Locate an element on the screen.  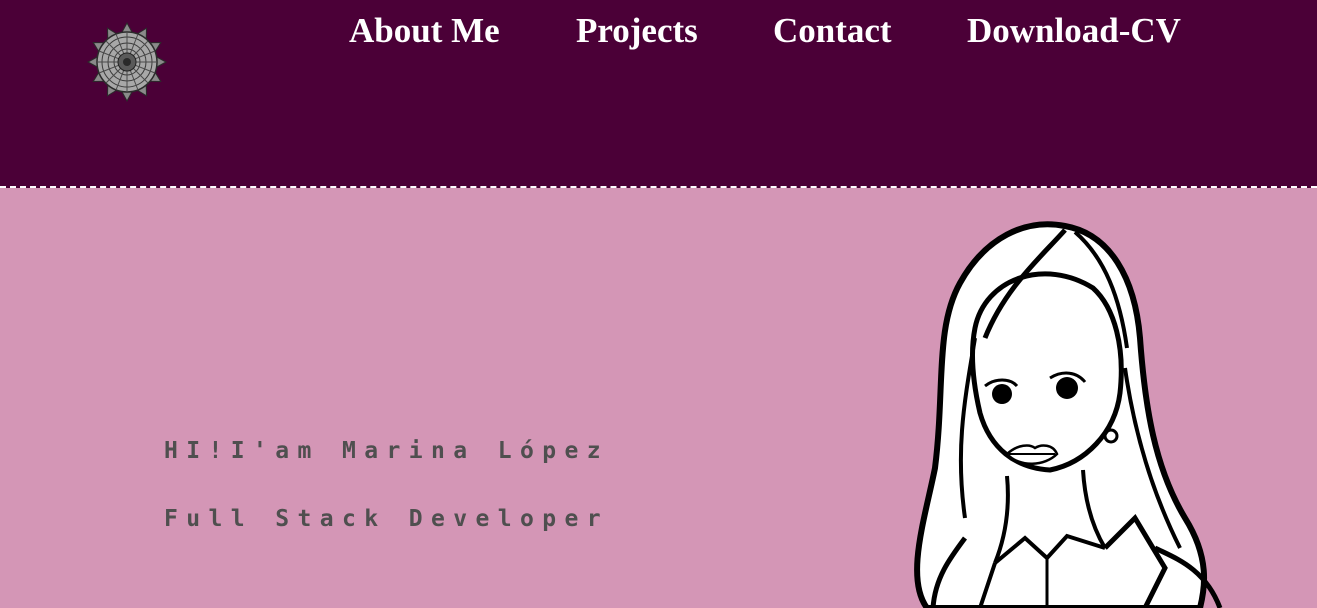
nav-projects-link: Projects is located at coordinates (637, 31).